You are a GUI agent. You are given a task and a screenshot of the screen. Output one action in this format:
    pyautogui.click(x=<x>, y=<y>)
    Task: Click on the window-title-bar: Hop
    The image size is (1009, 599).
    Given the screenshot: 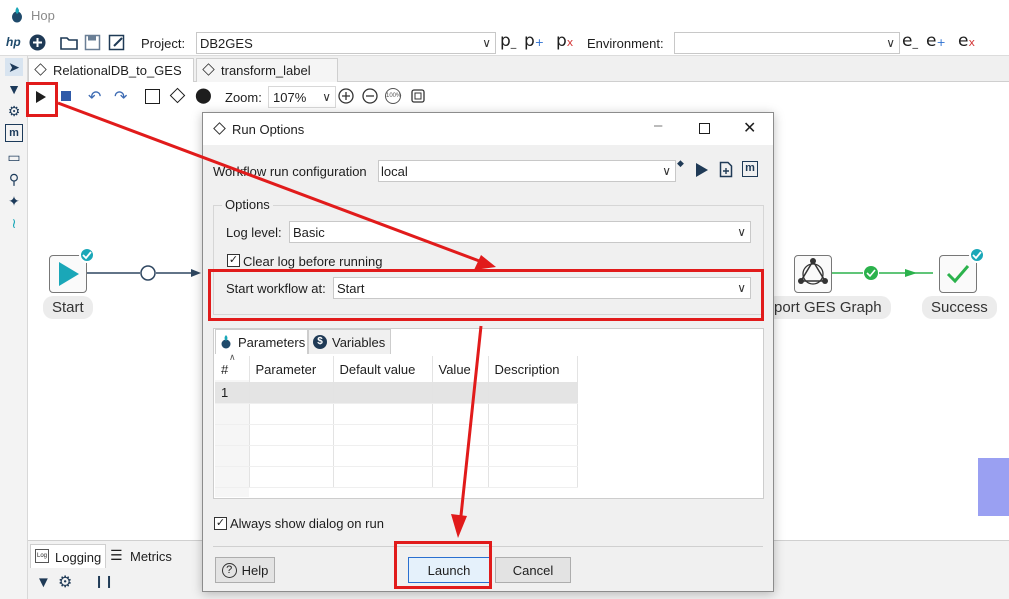 What is the action you would take?
    pyautogui.click(x=504, y=15)
    